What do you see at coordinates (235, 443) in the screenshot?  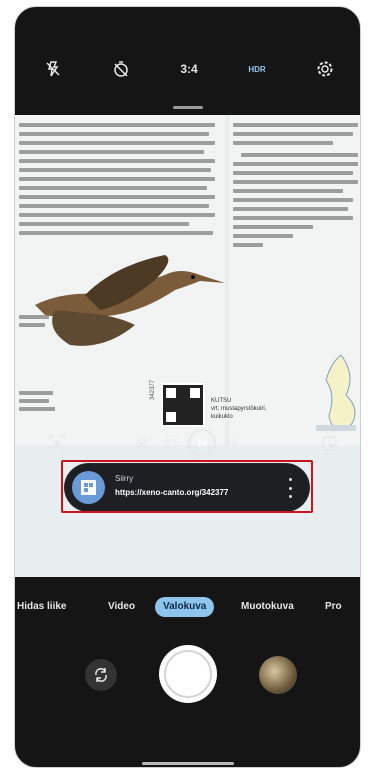 I see `zoom-3-button: 3` at bounding box center [235, 443].